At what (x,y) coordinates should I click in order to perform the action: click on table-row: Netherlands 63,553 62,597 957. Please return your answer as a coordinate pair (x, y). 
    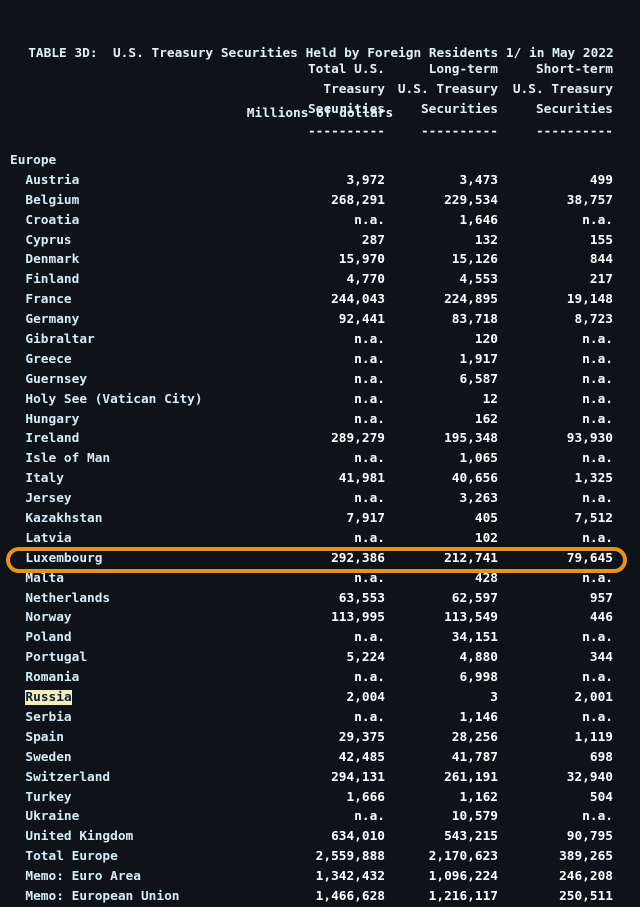
    Looking at the image, I should click on (320, 599).